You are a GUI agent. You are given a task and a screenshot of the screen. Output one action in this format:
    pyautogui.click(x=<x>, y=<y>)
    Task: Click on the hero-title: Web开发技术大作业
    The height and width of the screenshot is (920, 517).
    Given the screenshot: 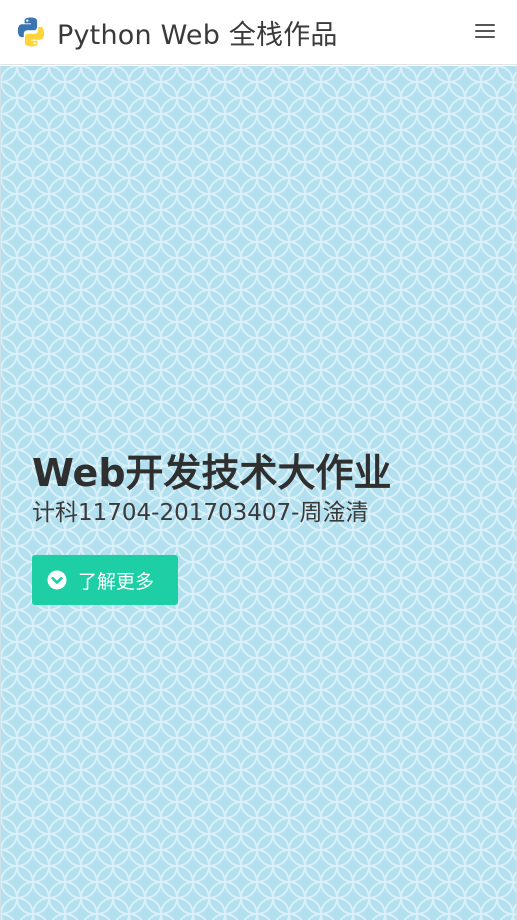 What is the action you would take?
    pyautogui.click(x=212, y=473)
    